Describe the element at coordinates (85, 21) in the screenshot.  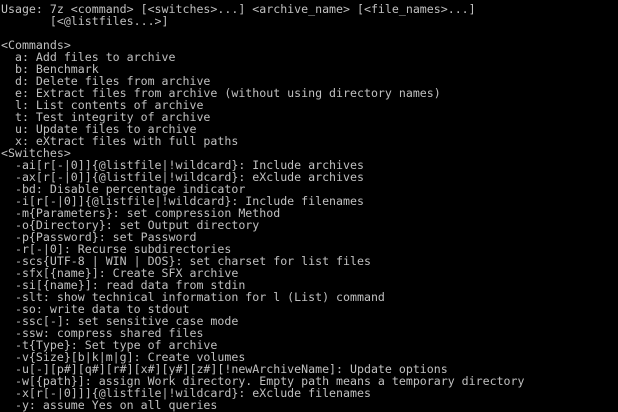
I see `console-line: [<@listfiles...>]` at that location.